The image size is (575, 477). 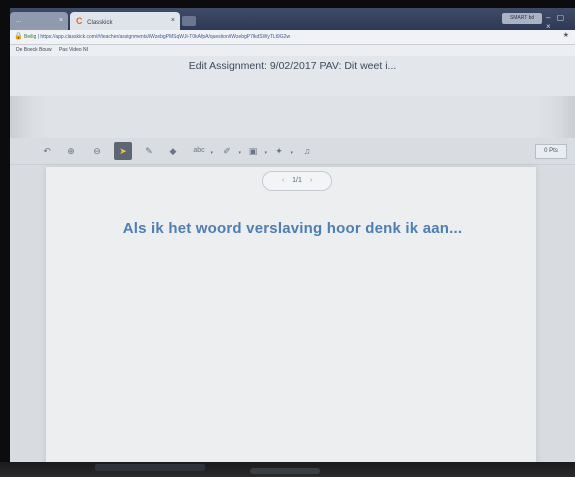 What do you see at coordinates (283, 180) in the screenshot?
I see `prev-page-icon: ‹` at bounding box center [283, 180].